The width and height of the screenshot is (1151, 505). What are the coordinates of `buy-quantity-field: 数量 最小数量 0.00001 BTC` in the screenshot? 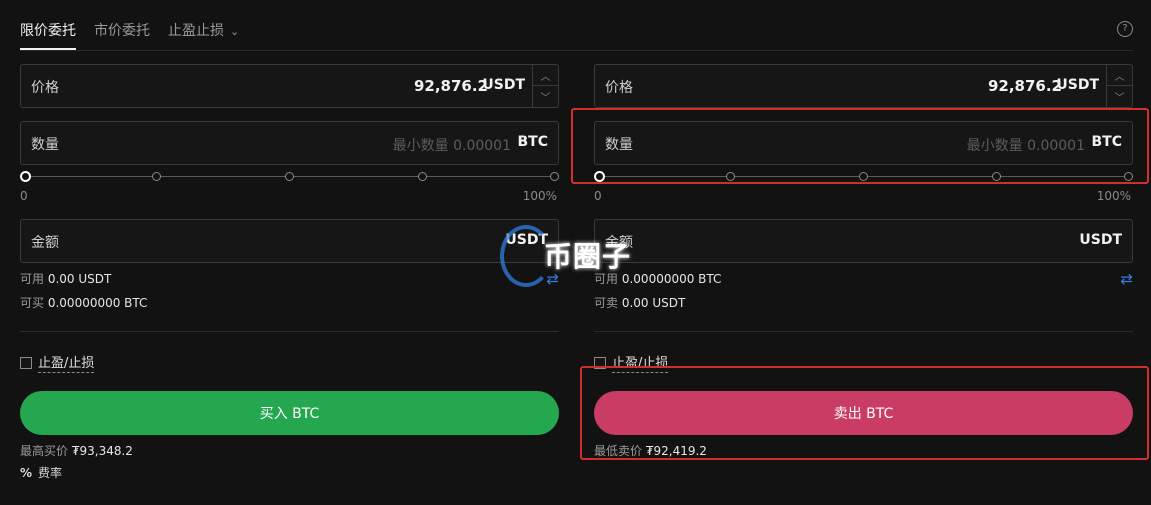 It's located at (289, 143).